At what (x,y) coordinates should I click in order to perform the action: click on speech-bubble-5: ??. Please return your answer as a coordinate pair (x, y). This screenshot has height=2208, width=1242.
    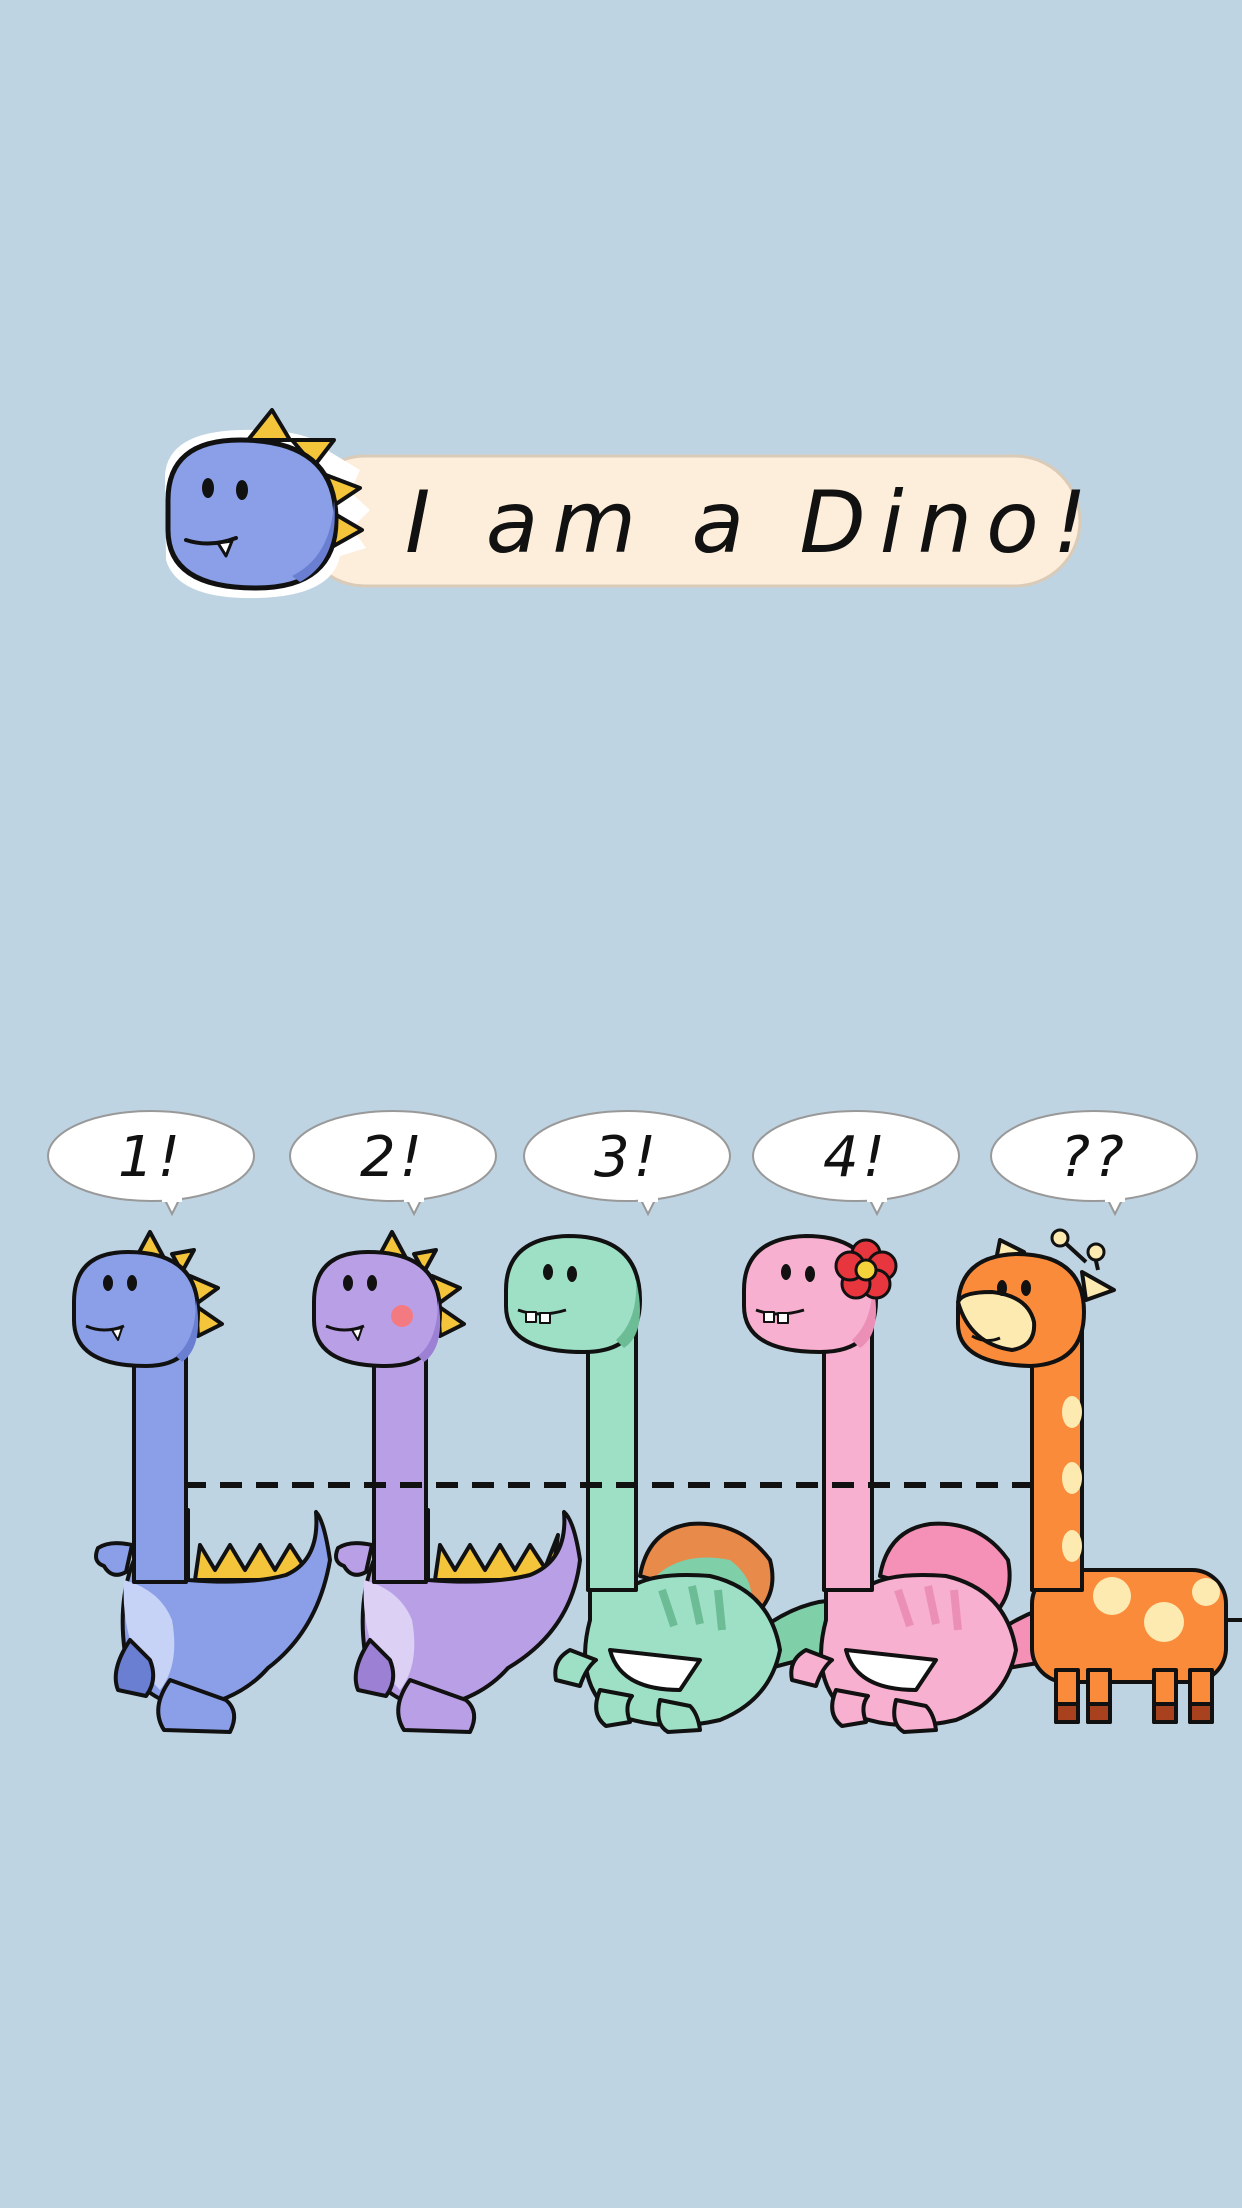
    Looking at the image, I should click on (1094, 1163).